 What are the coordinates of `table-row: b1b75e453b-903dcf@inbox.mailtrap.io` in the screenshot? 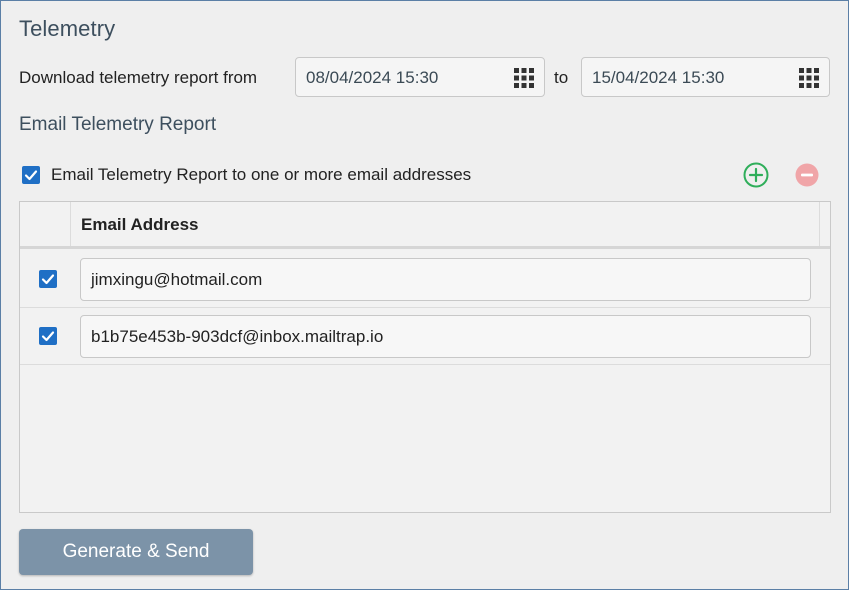 It's located at (425, 336).